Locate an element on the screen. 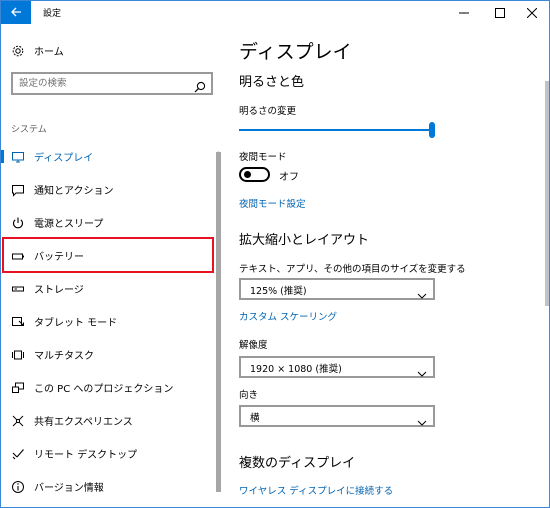 The height and width of the screenshot is (508, 550). power-icon is located at coordinates (18, 223).